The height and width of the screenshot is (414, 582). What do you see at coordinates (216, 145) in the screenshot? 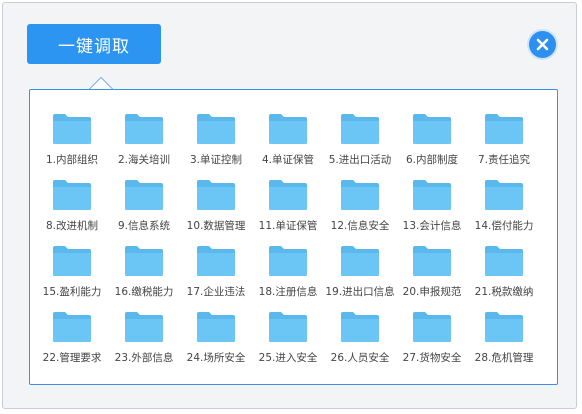
I see `folder-item: 3.单证控制` at bounding box center [216, 145].